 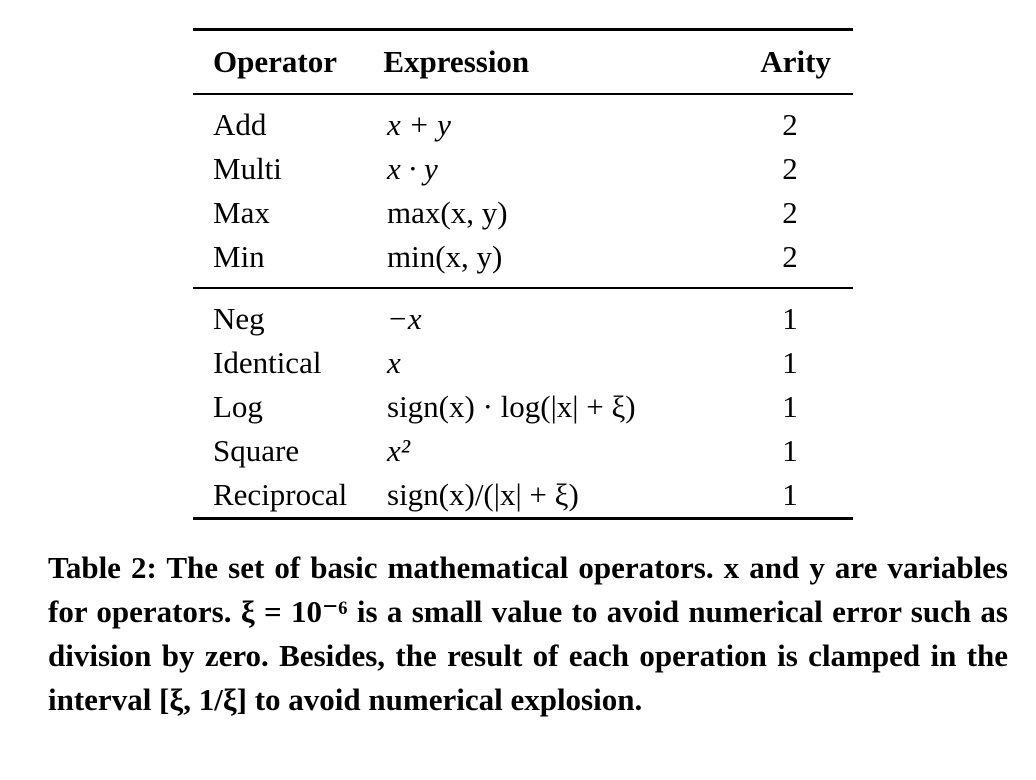 What do you see at coordinates (795, 61) in the screenshot?
I see `header-arity: Arity` at bounding box center [795, 61].